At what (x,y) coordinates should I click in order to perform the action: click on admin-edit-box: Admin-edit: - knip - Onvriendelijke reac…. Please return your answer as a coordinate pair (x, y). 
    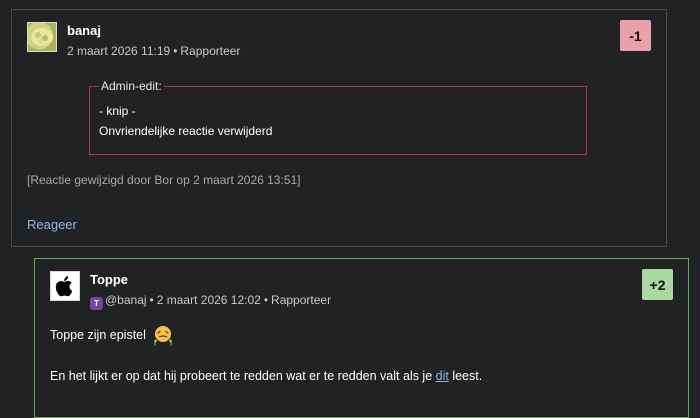
    Looking at the image, I should click on (338, 117).